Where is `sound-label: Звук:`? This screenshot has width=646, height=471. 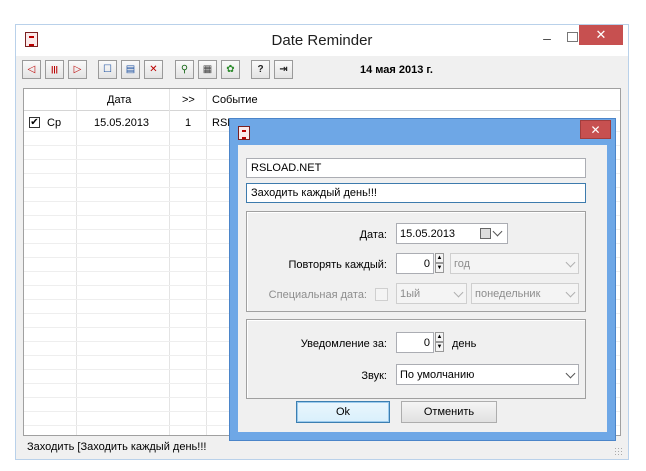
sound-label: Звук: is located at coordinates (374, 376).